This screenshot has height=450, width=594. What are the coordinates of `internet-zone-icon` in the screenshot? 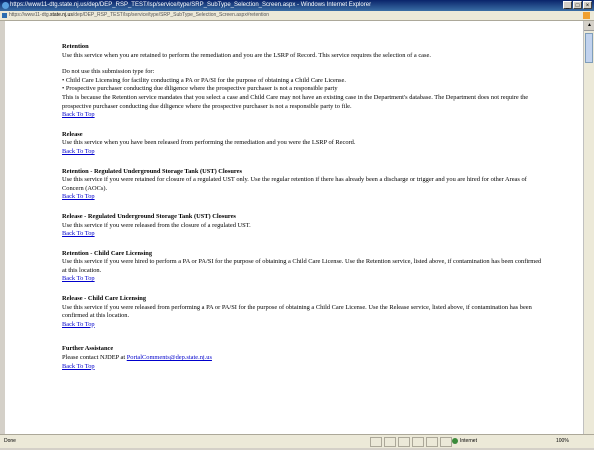 It's located at (455, 440).